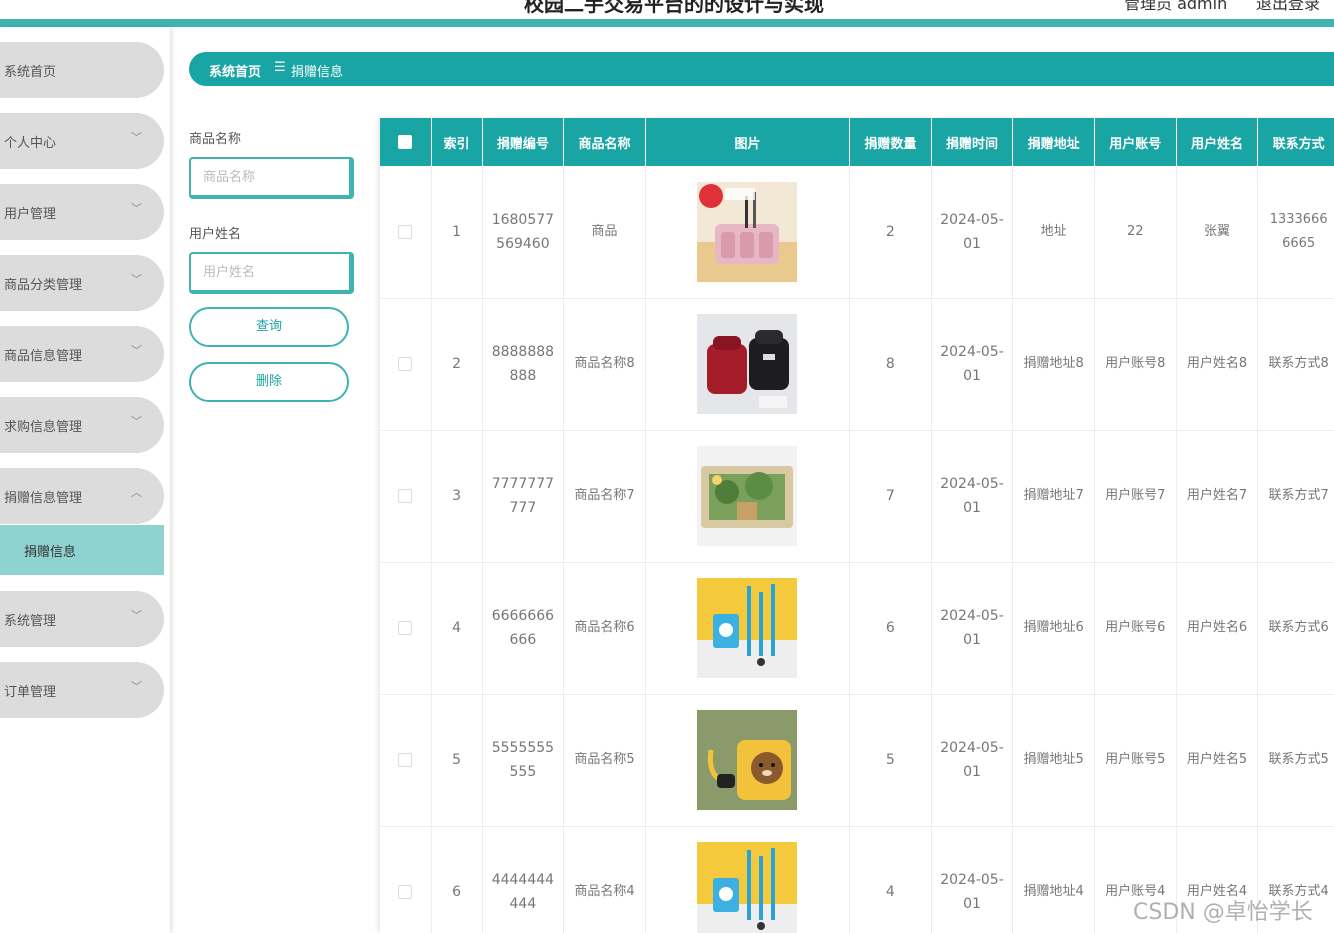 Image resolution: width=1334 pixels, height=933 pixels. Describe the element at coordinates (457, 364) in the screenshot. I see `cell-index: 2` at that location.